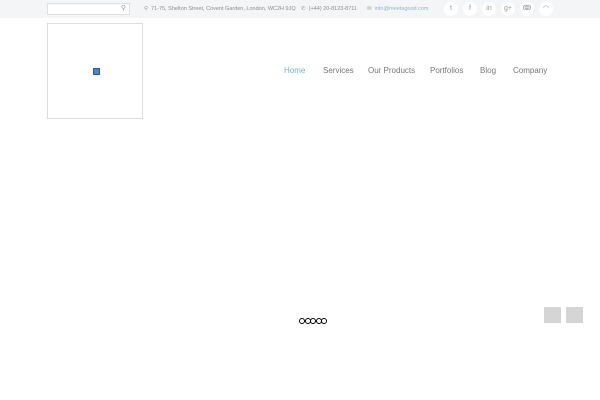 The image size is (600, 400). Describe the element at coordinates (83, 16) in the screenshot. I see `search-input` at that location.